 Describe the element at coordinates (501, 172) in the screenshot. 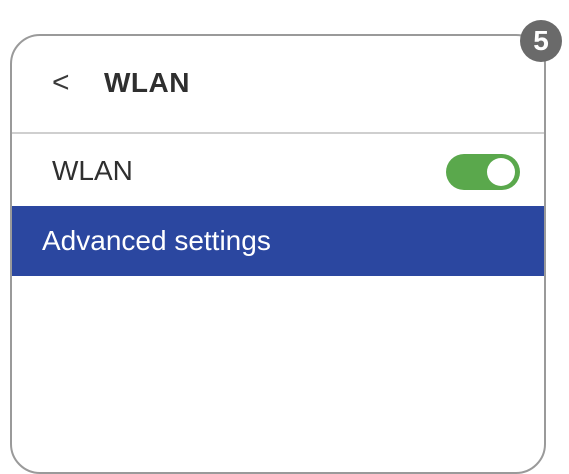

I see `toggle-knob` at that location.